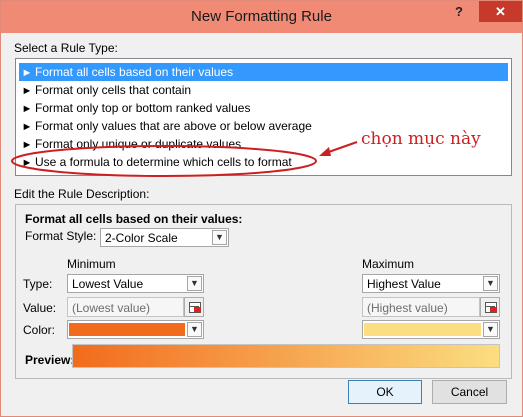  I want to click on format-style-select: 2-Color Scale ▼, so click(164, 237).